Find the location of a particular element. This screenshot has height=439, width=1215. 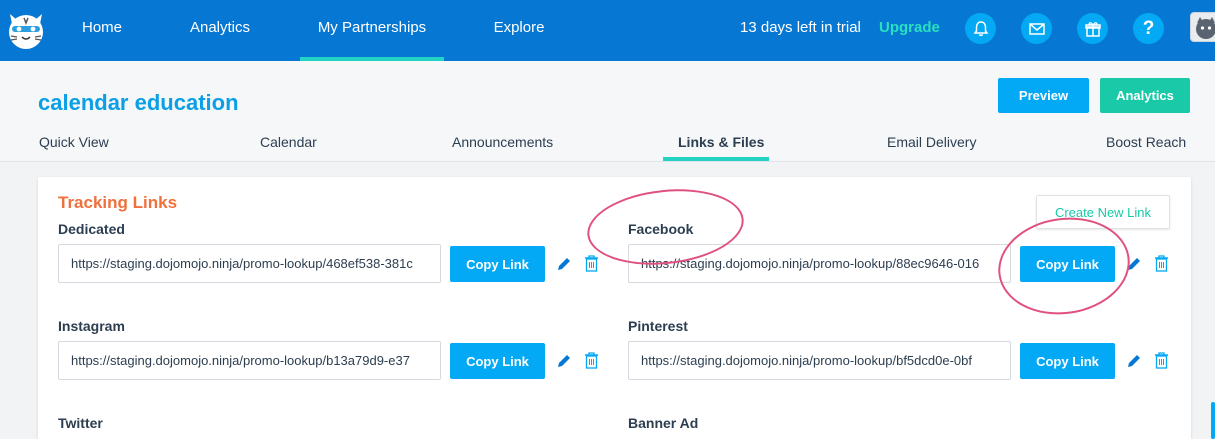

nav-item-label: Analytics is located at coordinates (220, 27).